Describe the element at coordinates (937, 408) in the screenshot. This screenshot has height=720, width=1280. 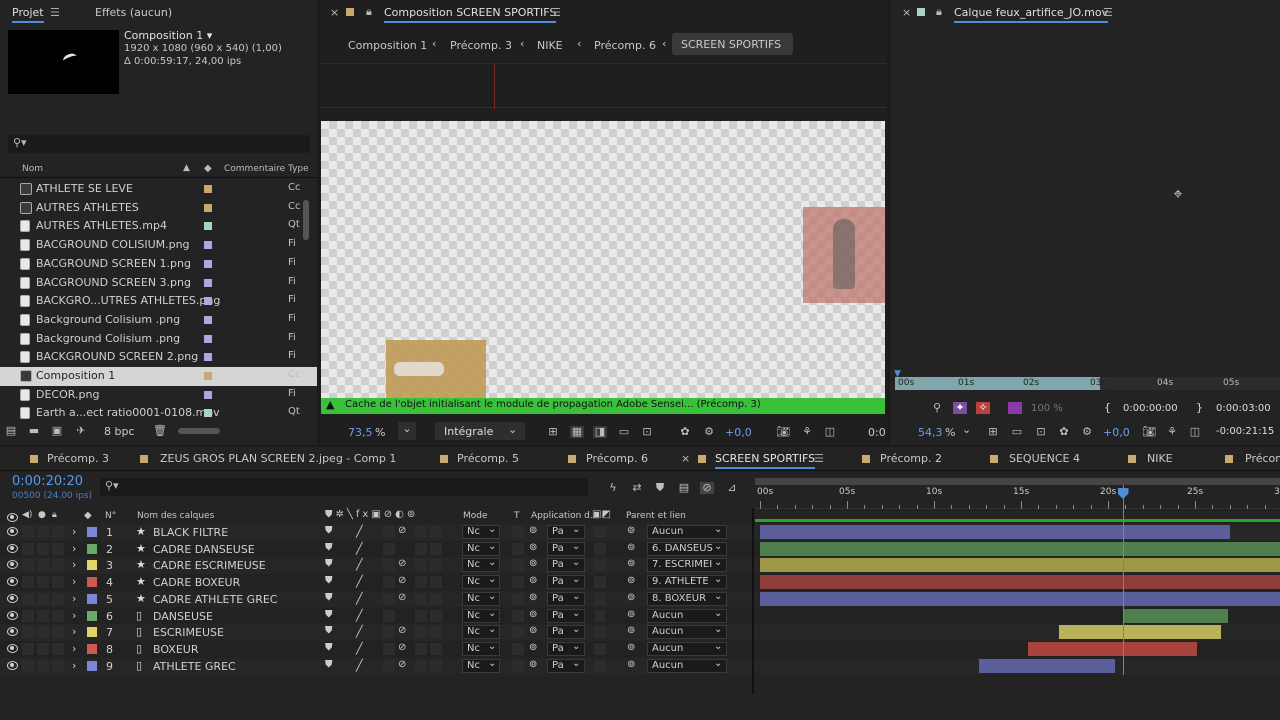
I see `puppet-icon: ⚲` at that location.